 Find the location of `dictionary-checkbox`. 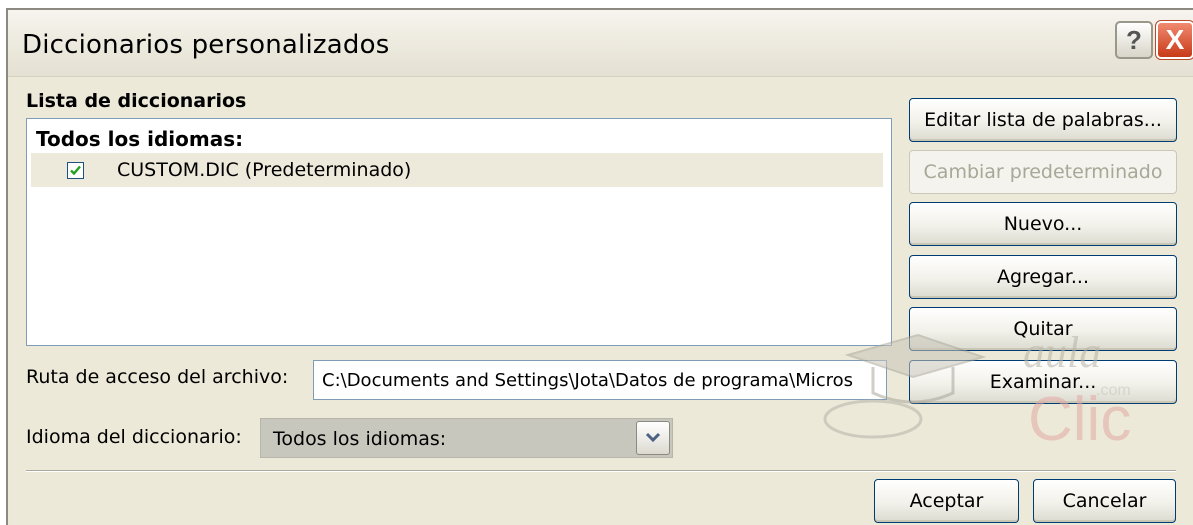

dictionary-checkbox is located at coordinates (75, 170).